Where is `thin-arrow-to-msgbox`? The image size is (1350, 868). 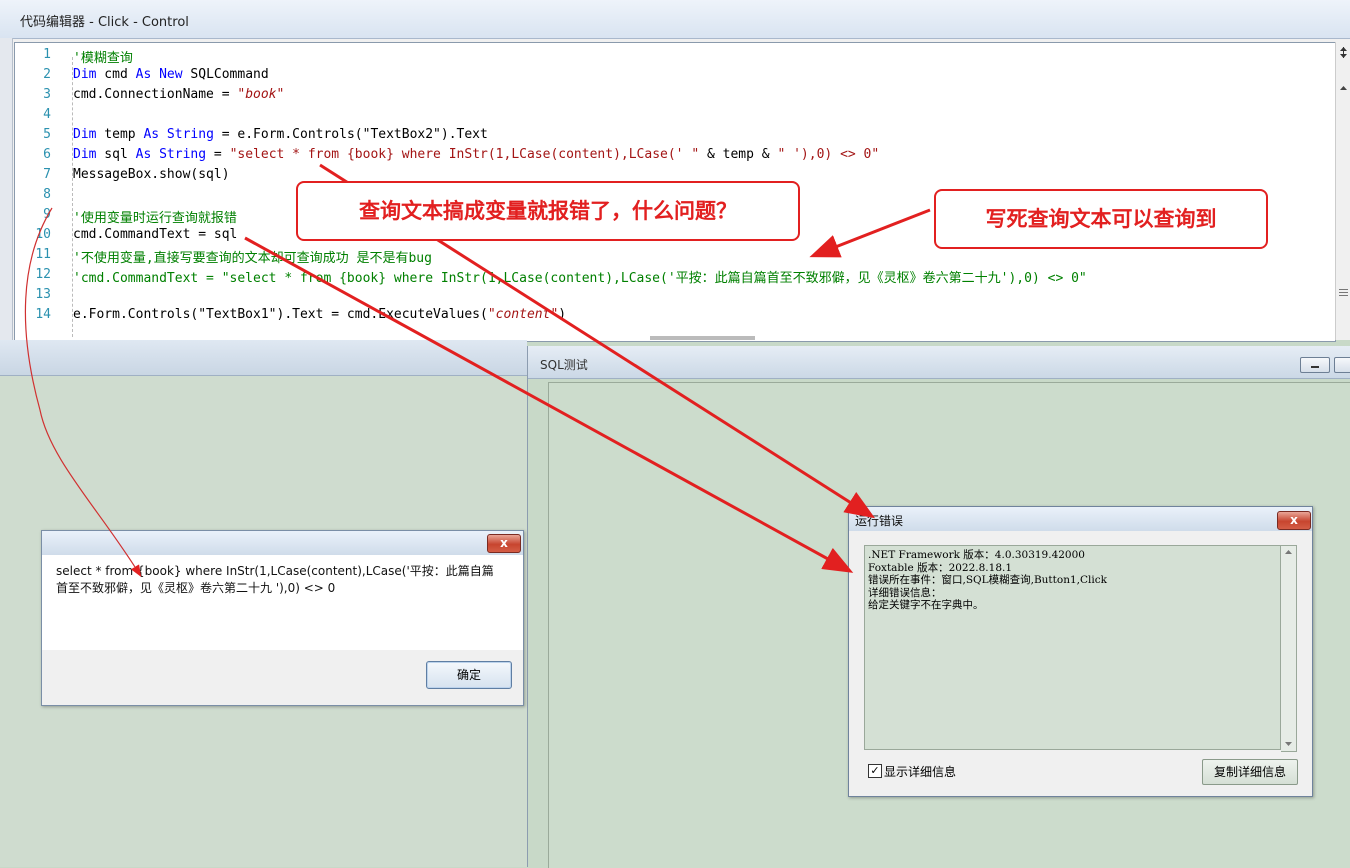
thin-arrow-to-msgbox is located at coordinates (83, 392).